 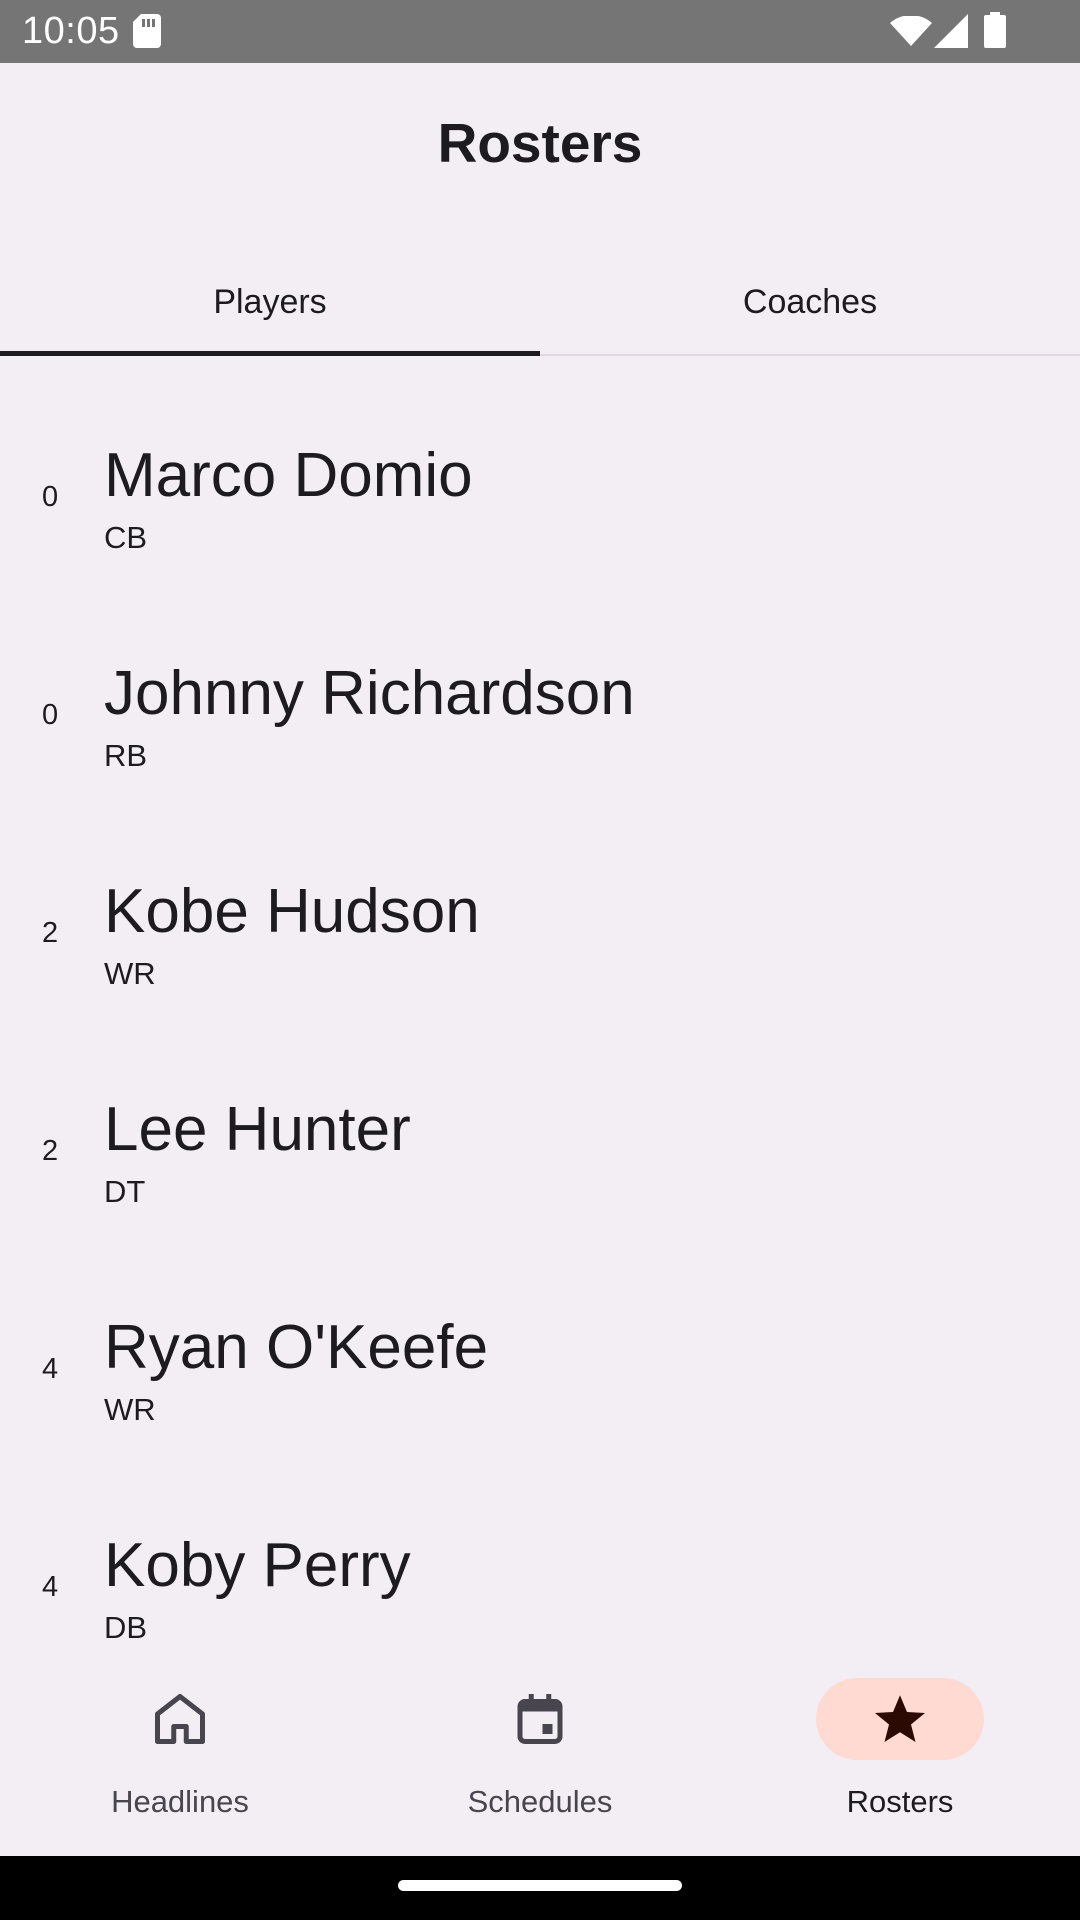 I want to click on player-position: DT, so click(x=125, y=1191).